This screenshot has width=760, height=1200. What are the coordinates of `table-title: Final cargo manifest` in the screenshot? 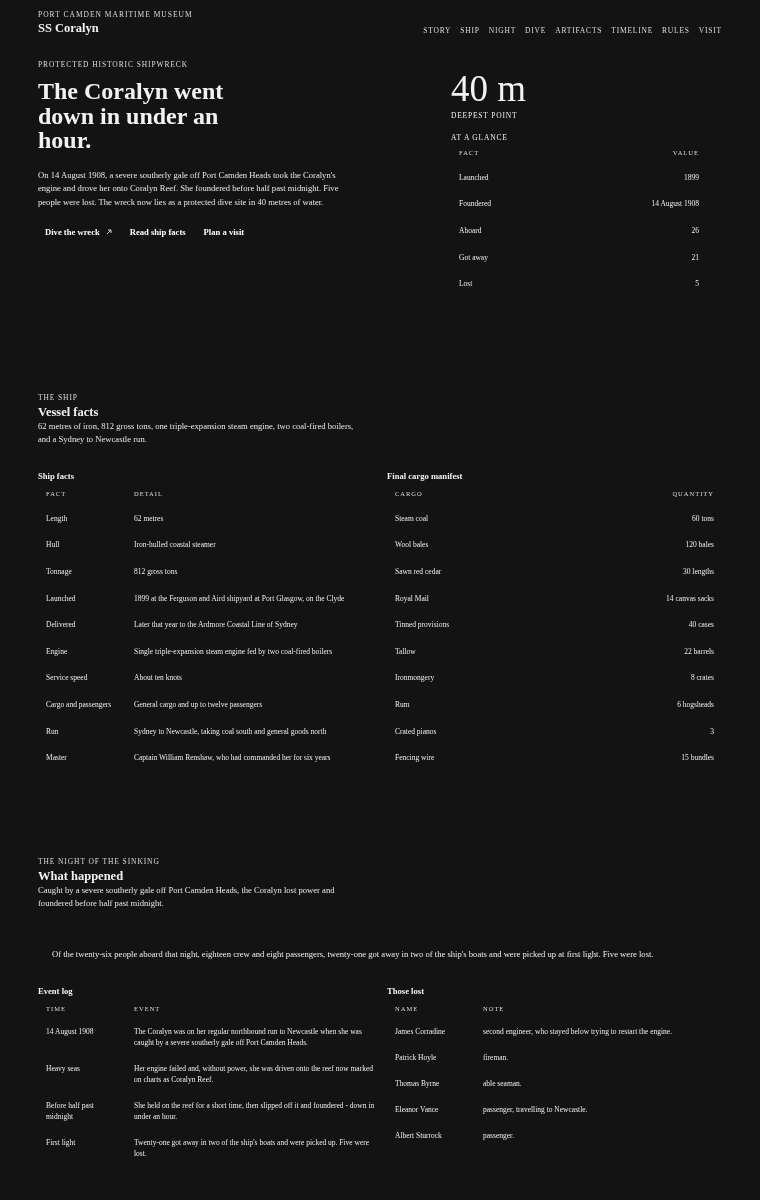 It's located at (425, 475).